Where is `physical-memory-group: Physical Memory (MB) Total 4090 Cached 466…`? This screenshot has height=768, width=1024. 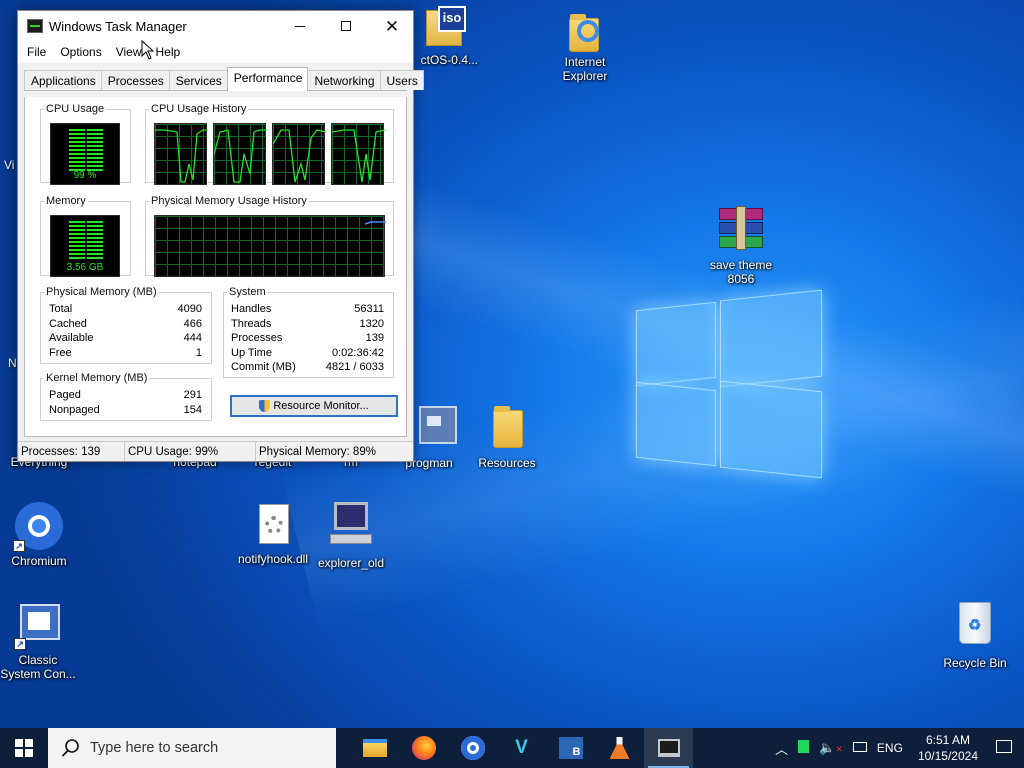 physical-memory-group: Physical Memory (MB) Total 4090 Cached 466… is located at coordinates (126, 325).